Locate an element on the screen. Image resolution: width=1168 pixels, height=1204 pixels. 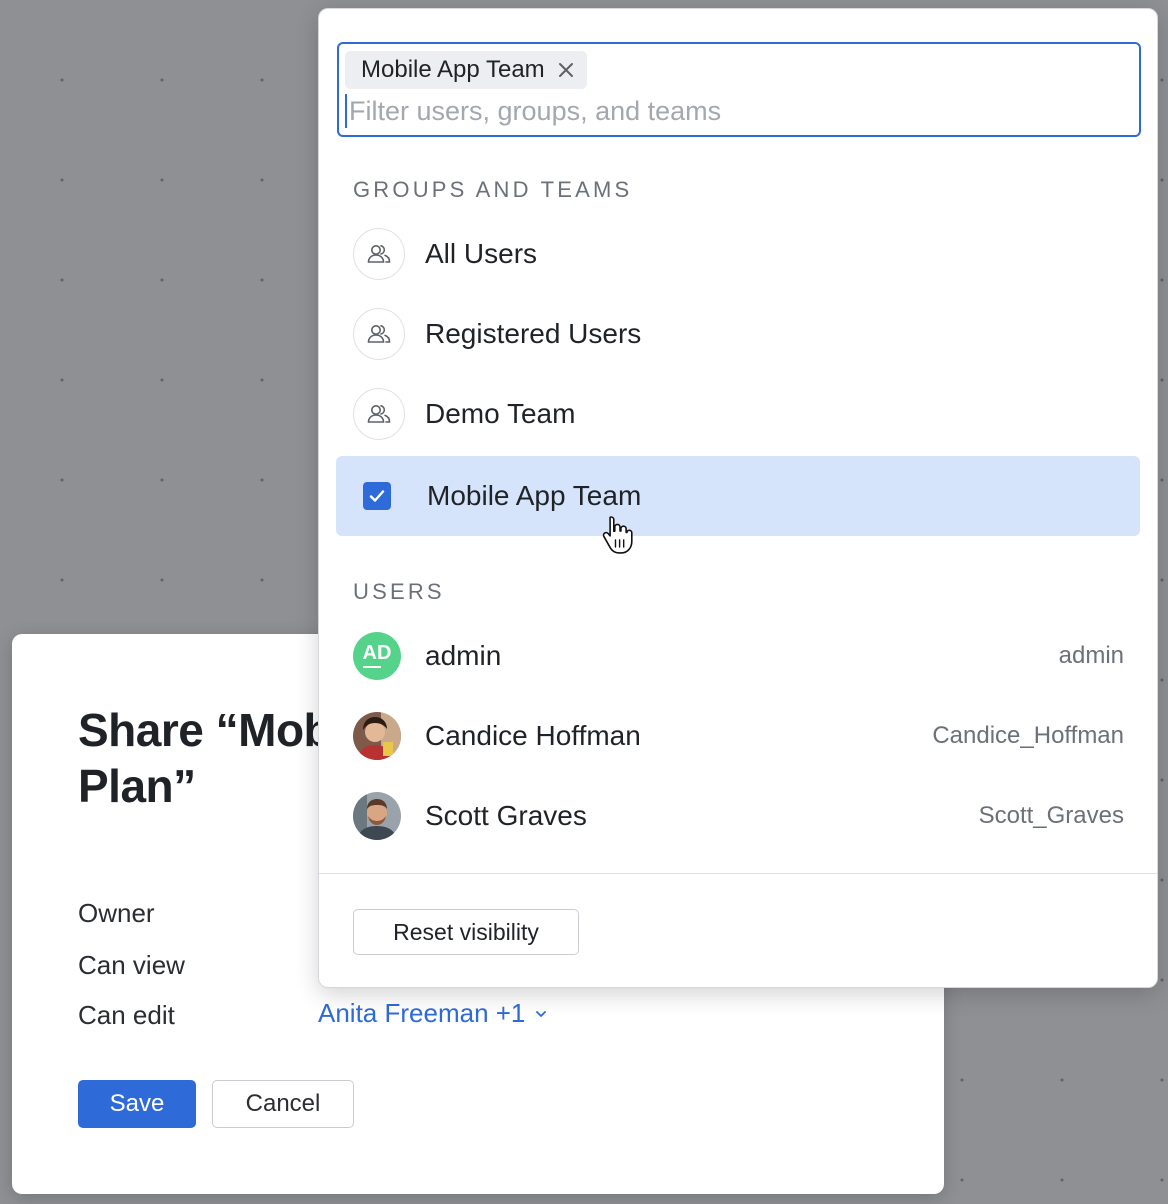
group-row-all-users: All Users is located at coordinates (738, 254).